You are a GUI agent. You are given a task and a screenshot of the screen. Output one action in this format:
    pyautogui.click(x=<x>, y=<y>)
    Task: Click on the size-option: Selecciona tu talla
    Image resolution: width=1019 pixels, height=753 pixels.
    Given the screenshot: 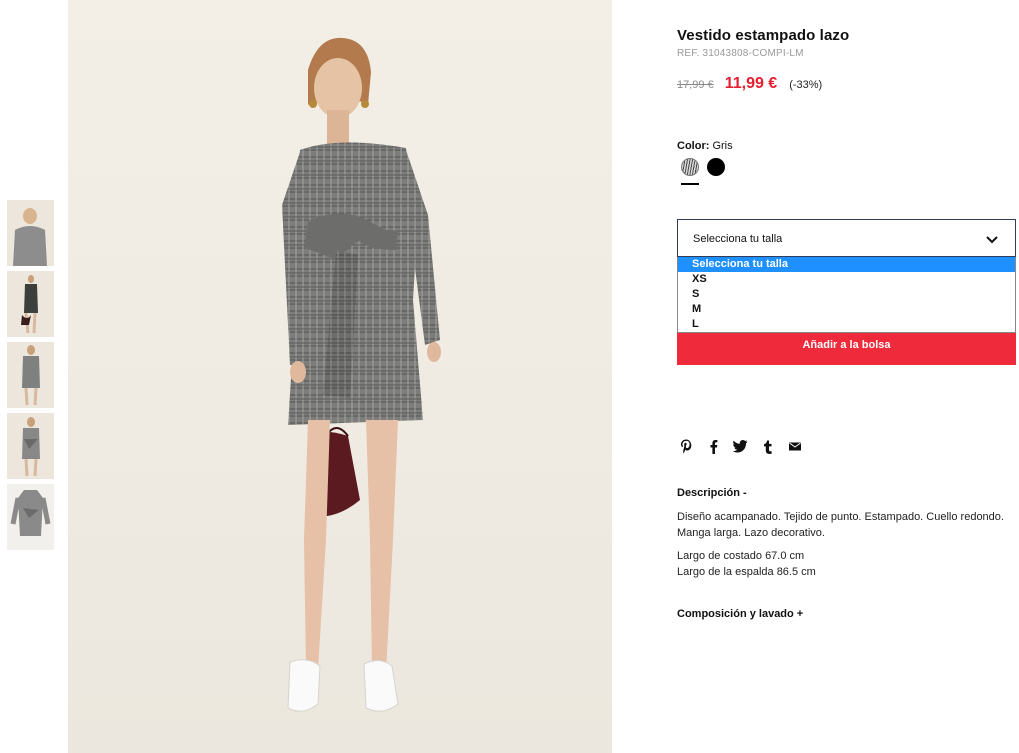 What is the action you would take?
    pyautogui.click(x=846, y=264)
    